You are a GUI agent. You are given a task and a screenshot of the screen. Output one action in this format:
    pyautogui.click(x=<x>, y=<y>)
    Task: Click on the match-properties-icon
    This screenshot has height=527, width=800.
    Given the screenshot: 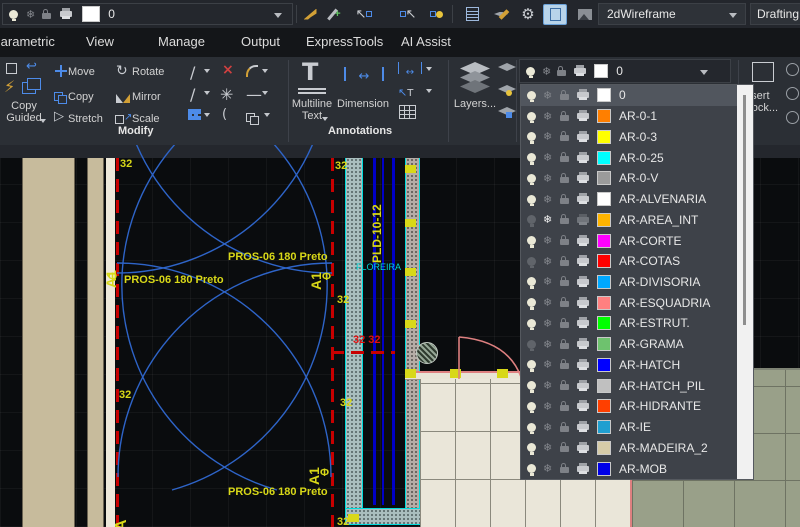 What is the action you would take?
    pyautogui.click(x=310, y=14)
    